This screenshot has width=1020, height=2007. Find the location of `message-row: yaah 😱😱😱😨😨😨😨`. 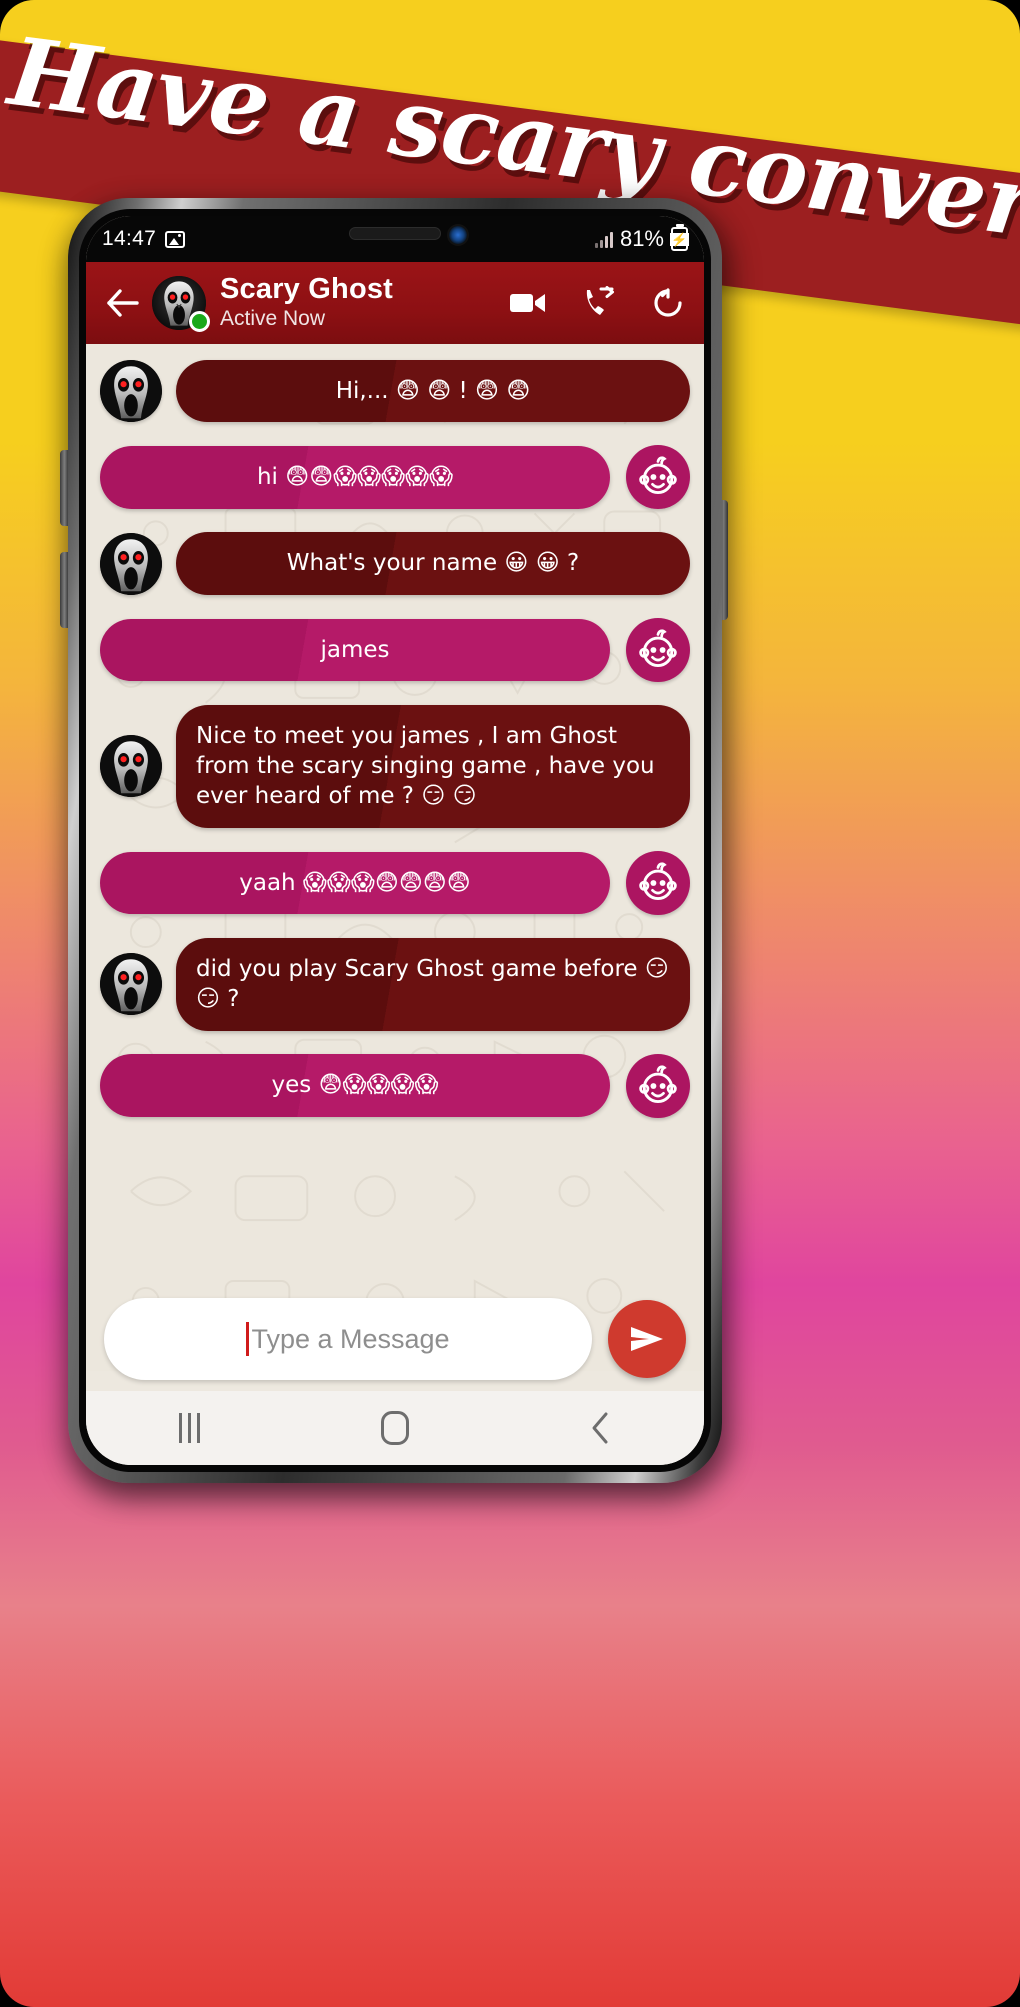

message-row: yaah 😱😱😱😨😨😨😨 is located at coordinates (395, 882).